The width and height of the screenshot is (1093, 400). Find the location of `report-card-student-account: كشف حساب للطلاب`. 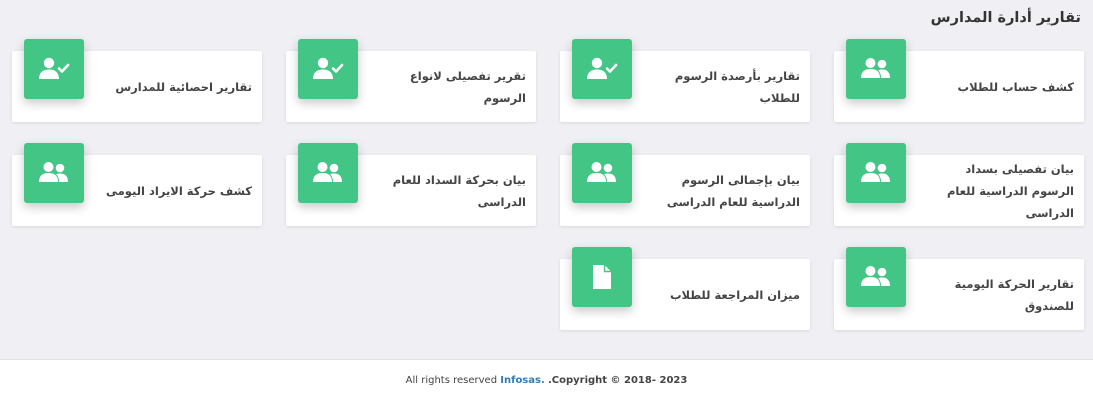

report-card-student-account: كشف حساب للطلاب is located at coordinates (959, 80).